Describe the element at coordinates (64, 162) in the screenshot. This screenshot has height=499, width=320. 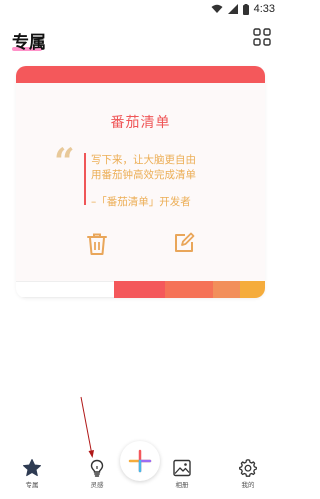
I see `quote-mark-icon: “` at that location.